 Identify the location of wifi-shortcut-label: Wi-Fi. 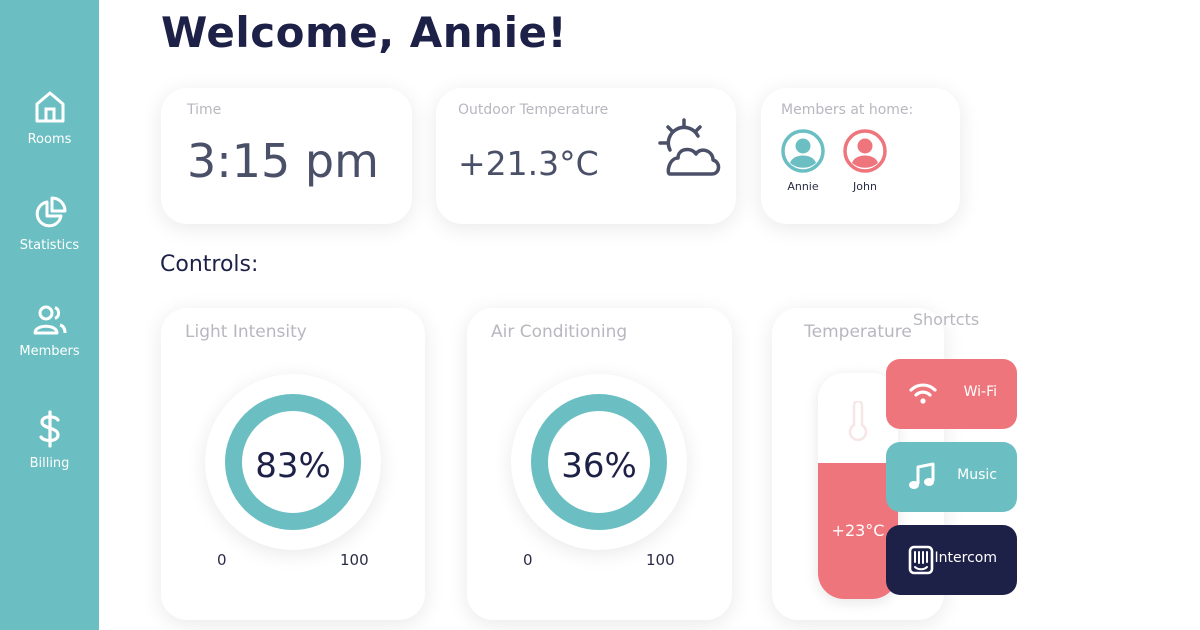
(980, 392).